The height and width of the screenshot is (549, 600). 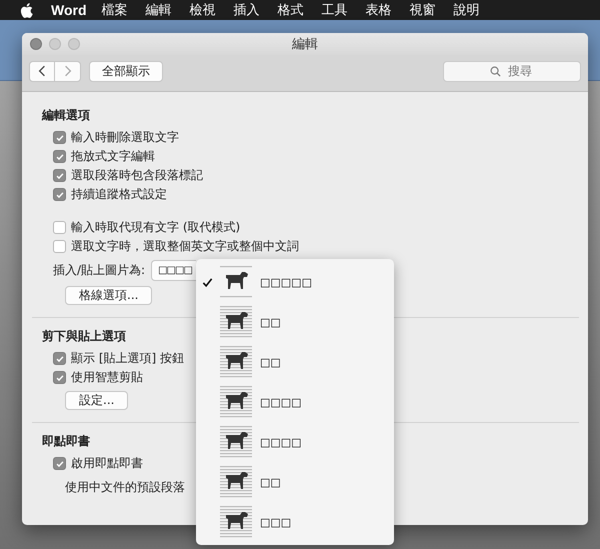 I want to click on checkbox-label: 選取文字時，選取整個英文字或整個中文詞, so click(x=185, y=246).